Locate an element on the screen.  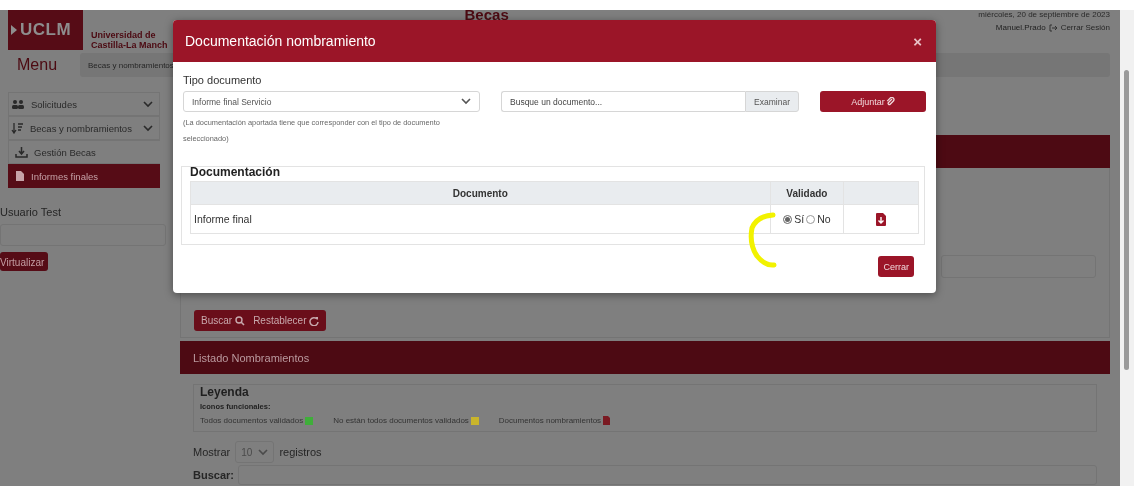
file-download-icon is located at coordinates (881, 219).